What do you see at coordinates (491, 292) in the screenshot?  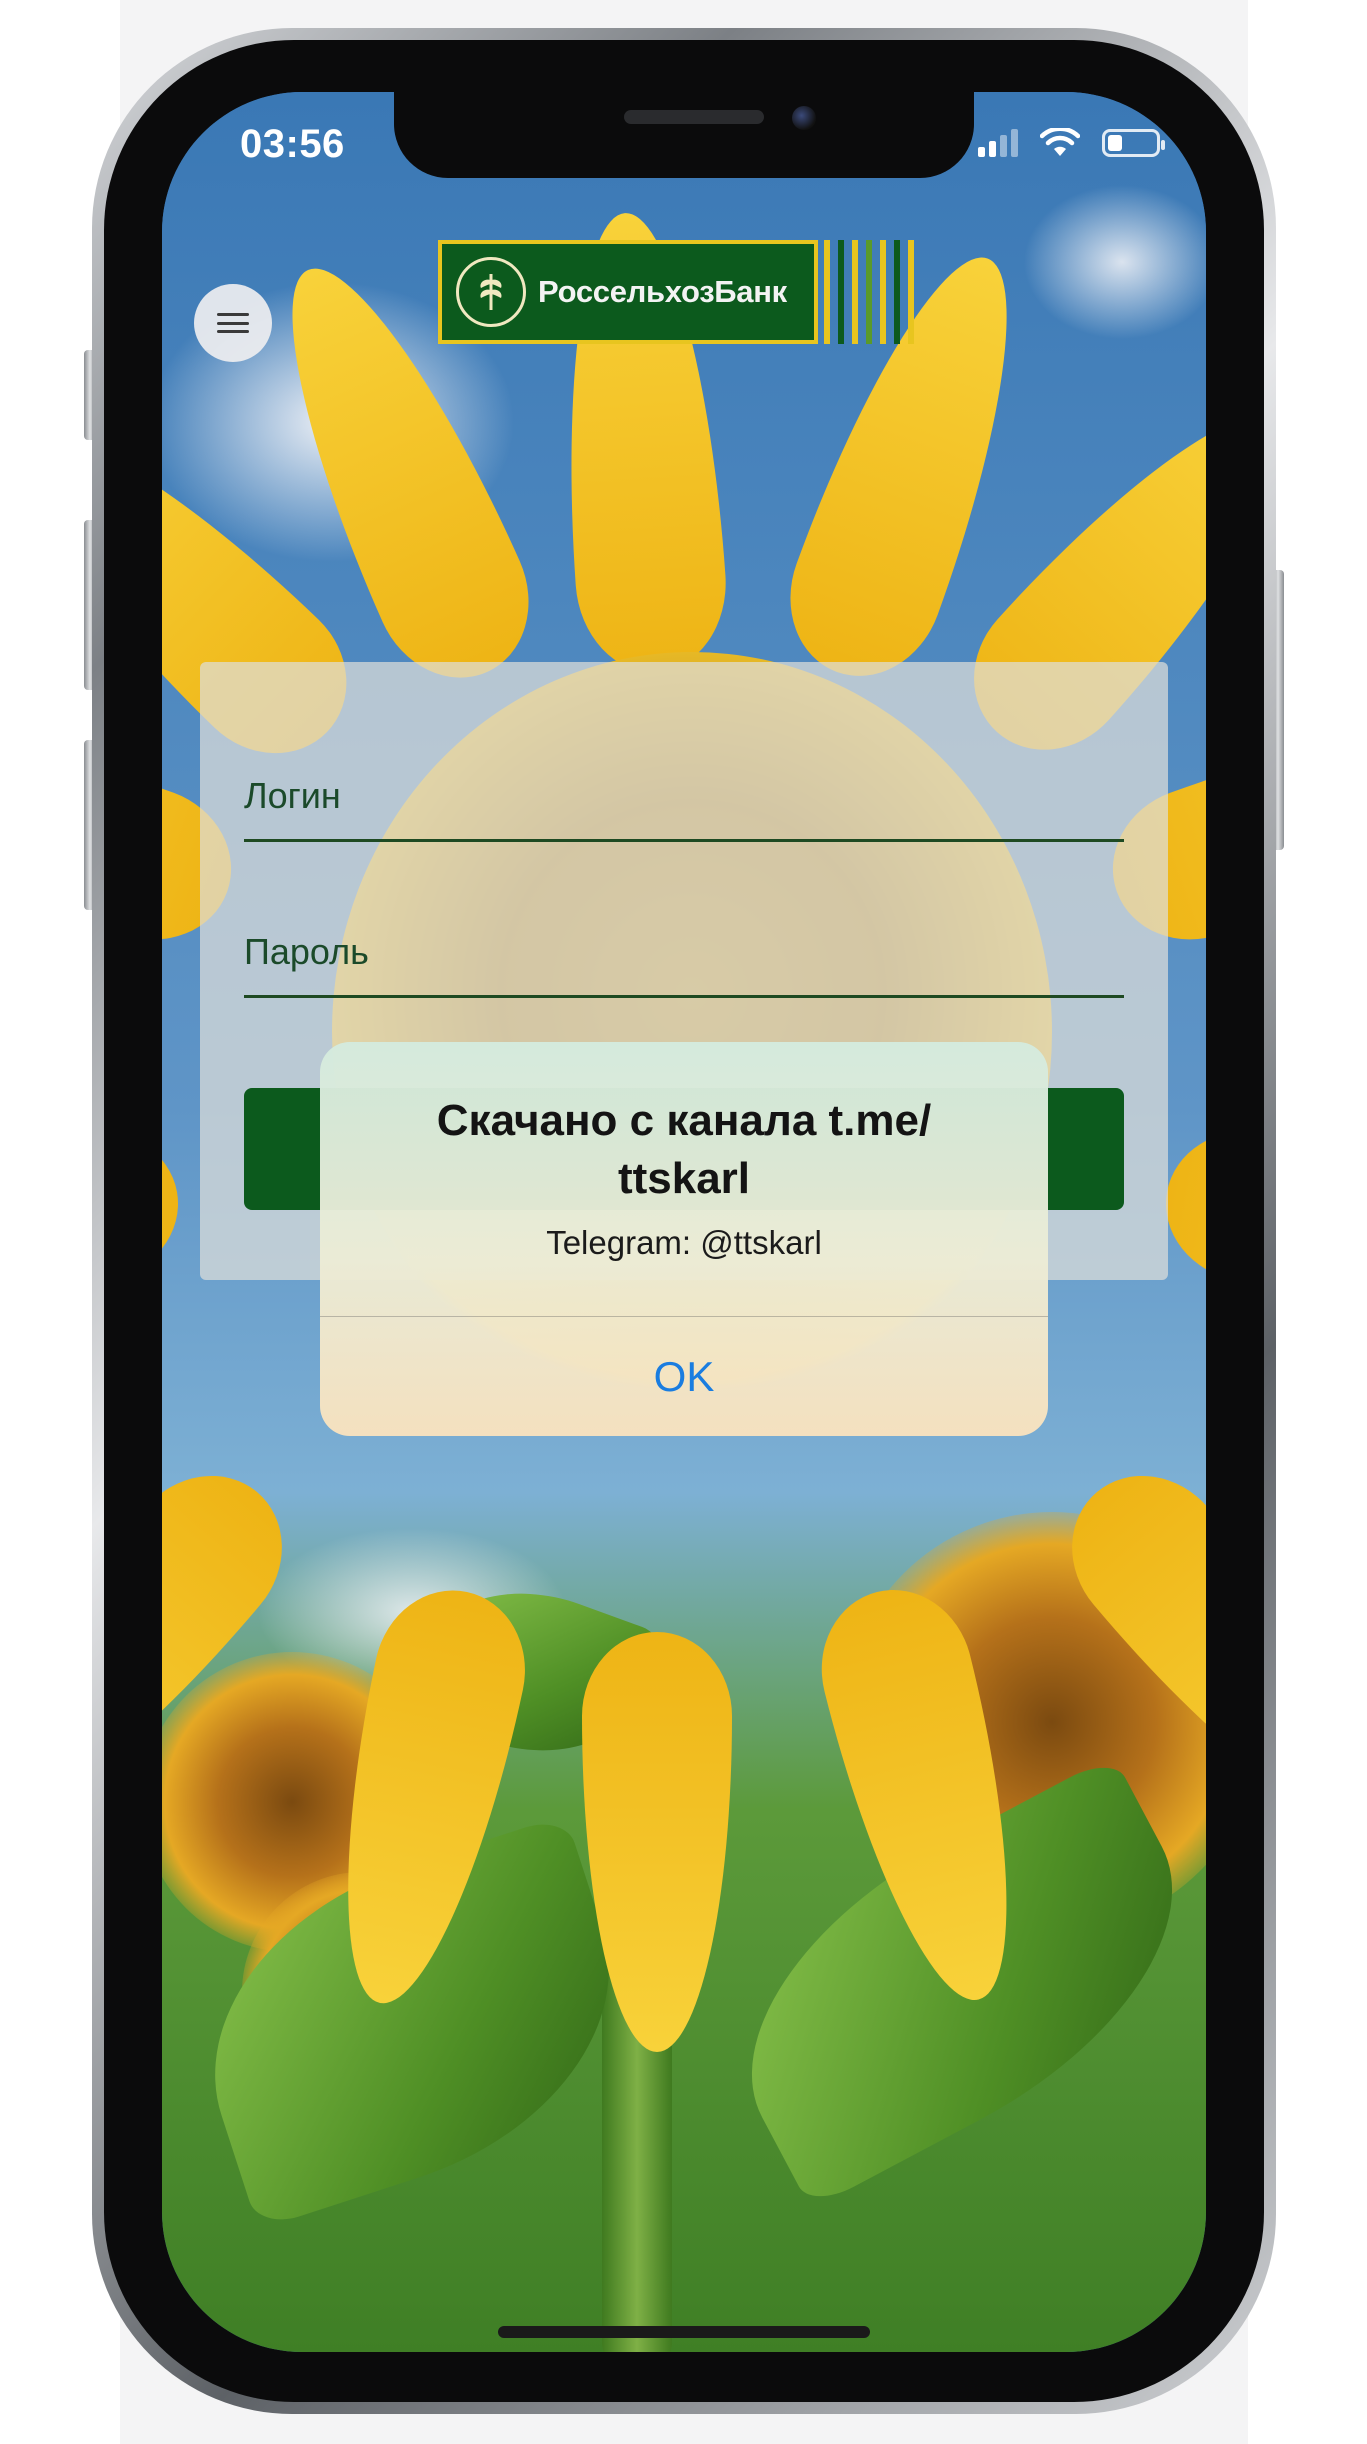 I see `bank-emblem-logo` at bounding box center [491, 292].